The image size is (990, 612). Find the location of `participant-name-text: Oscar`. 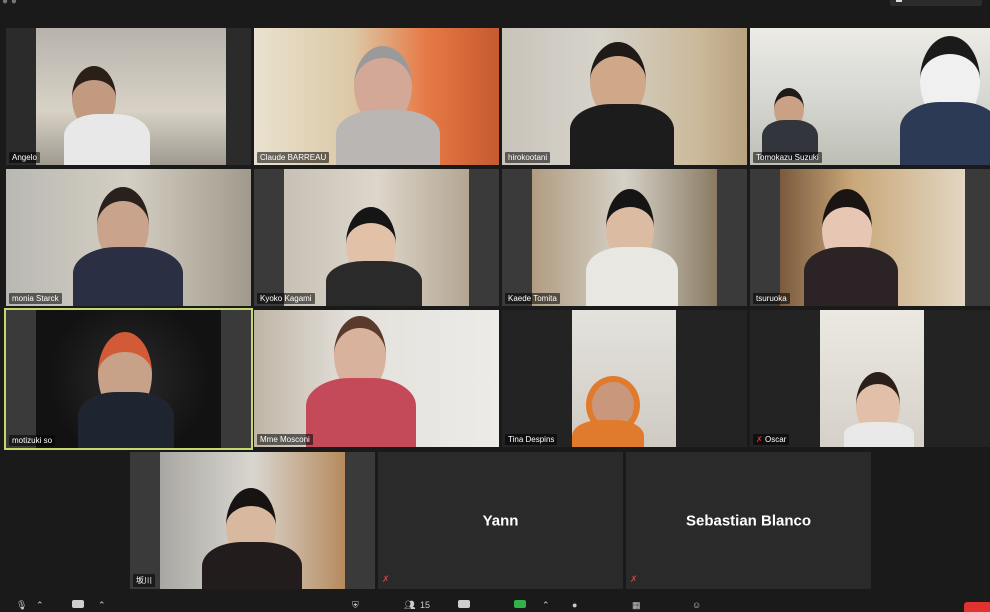

participant-name-text: Oscar is located at coordinates (776, 439).